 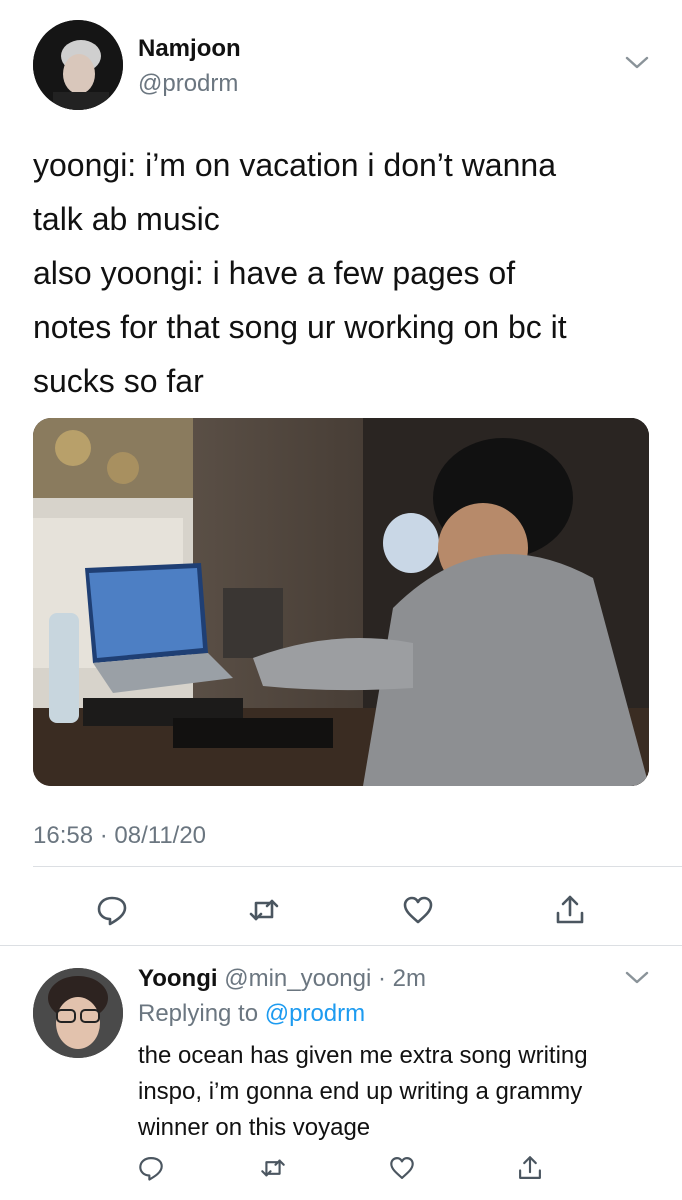 I want to click on handle: @min_yoongi, so click(x=297, y=978).